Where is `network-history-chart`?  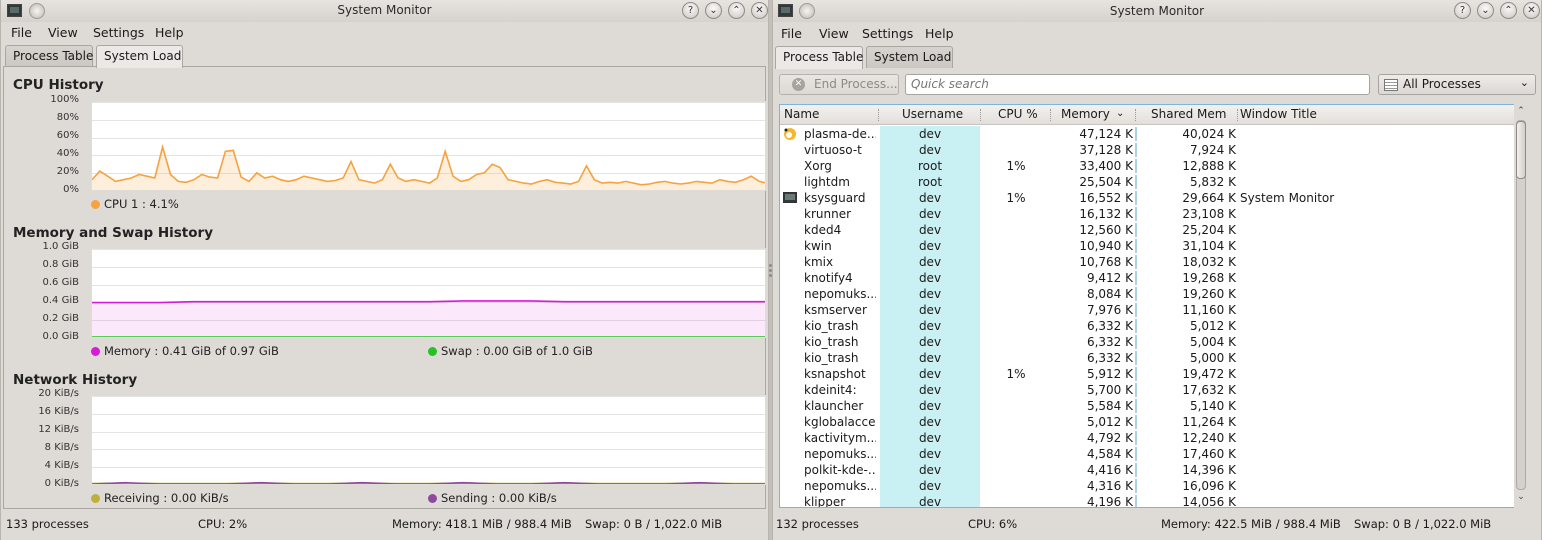
network-history-chart is located at coordinates (428, 440).